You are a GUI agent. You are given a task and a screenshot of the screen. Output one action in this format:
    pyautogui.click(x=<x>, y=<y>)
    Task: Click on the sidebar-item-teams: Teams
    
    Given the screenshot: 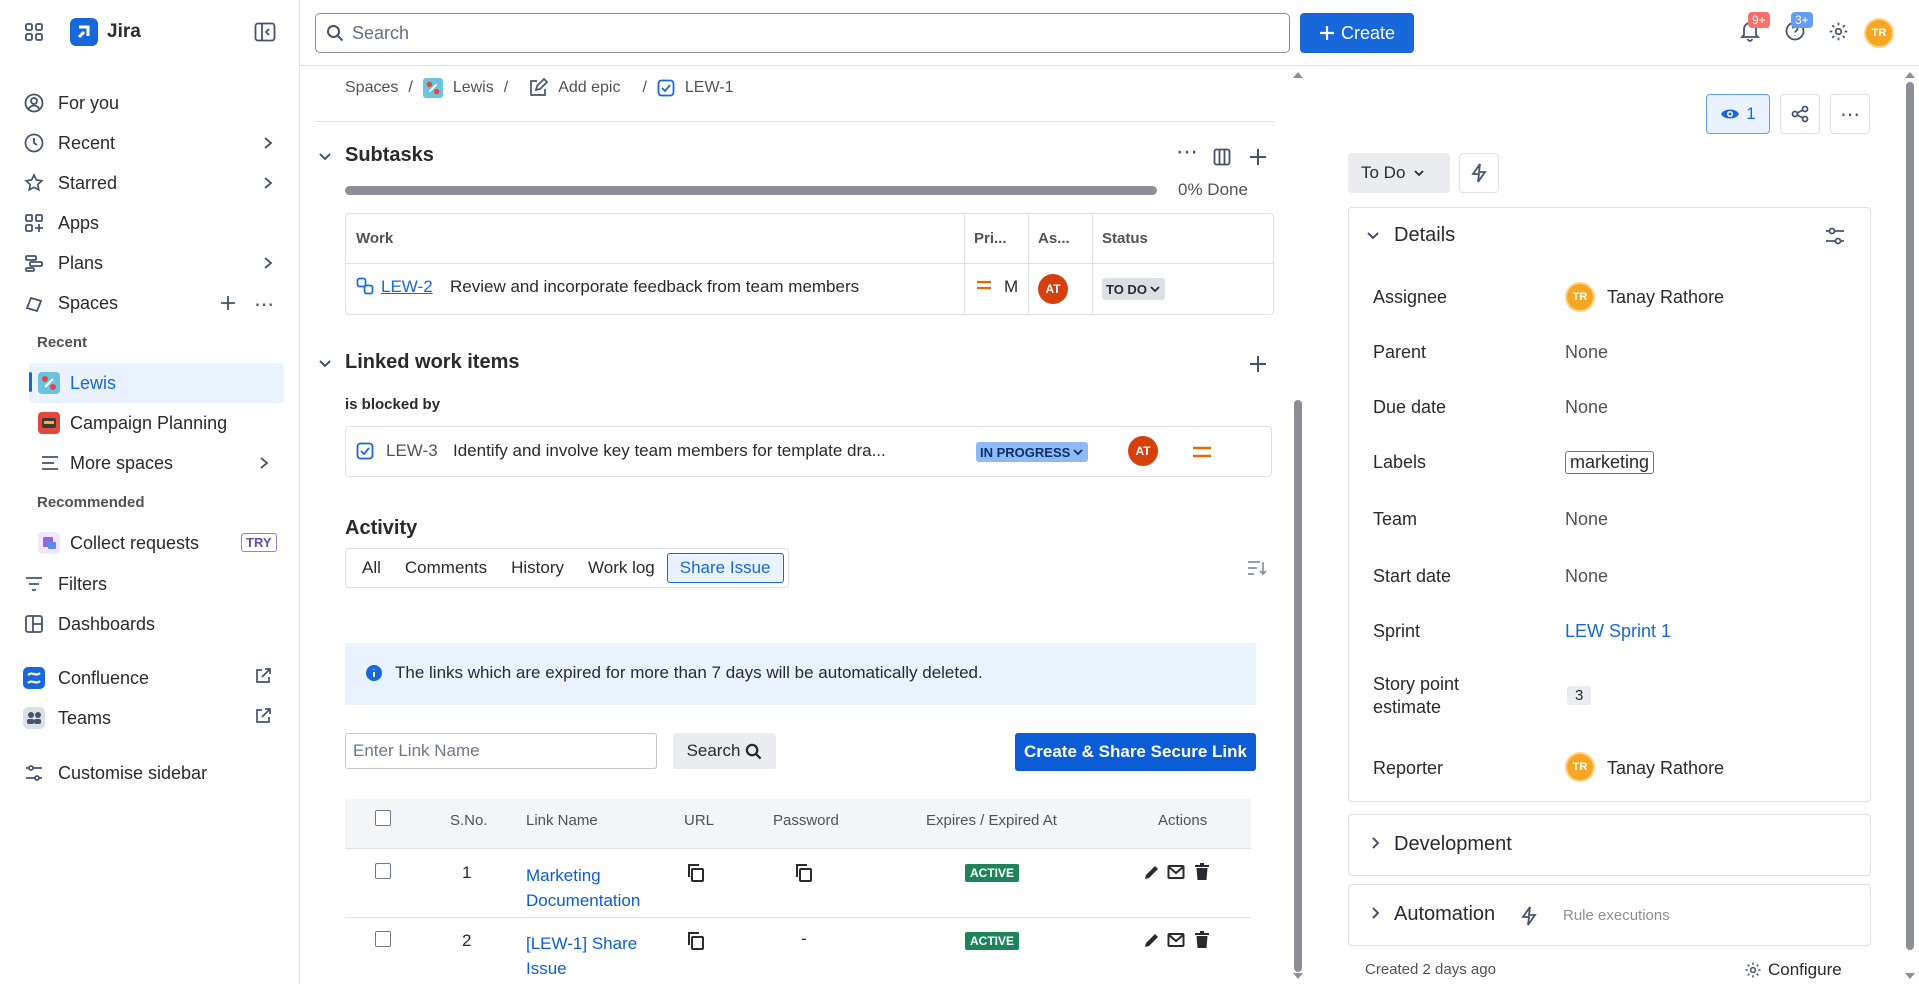 What is the action you would take?
    pyautogui.click(x=152, y=718)
    